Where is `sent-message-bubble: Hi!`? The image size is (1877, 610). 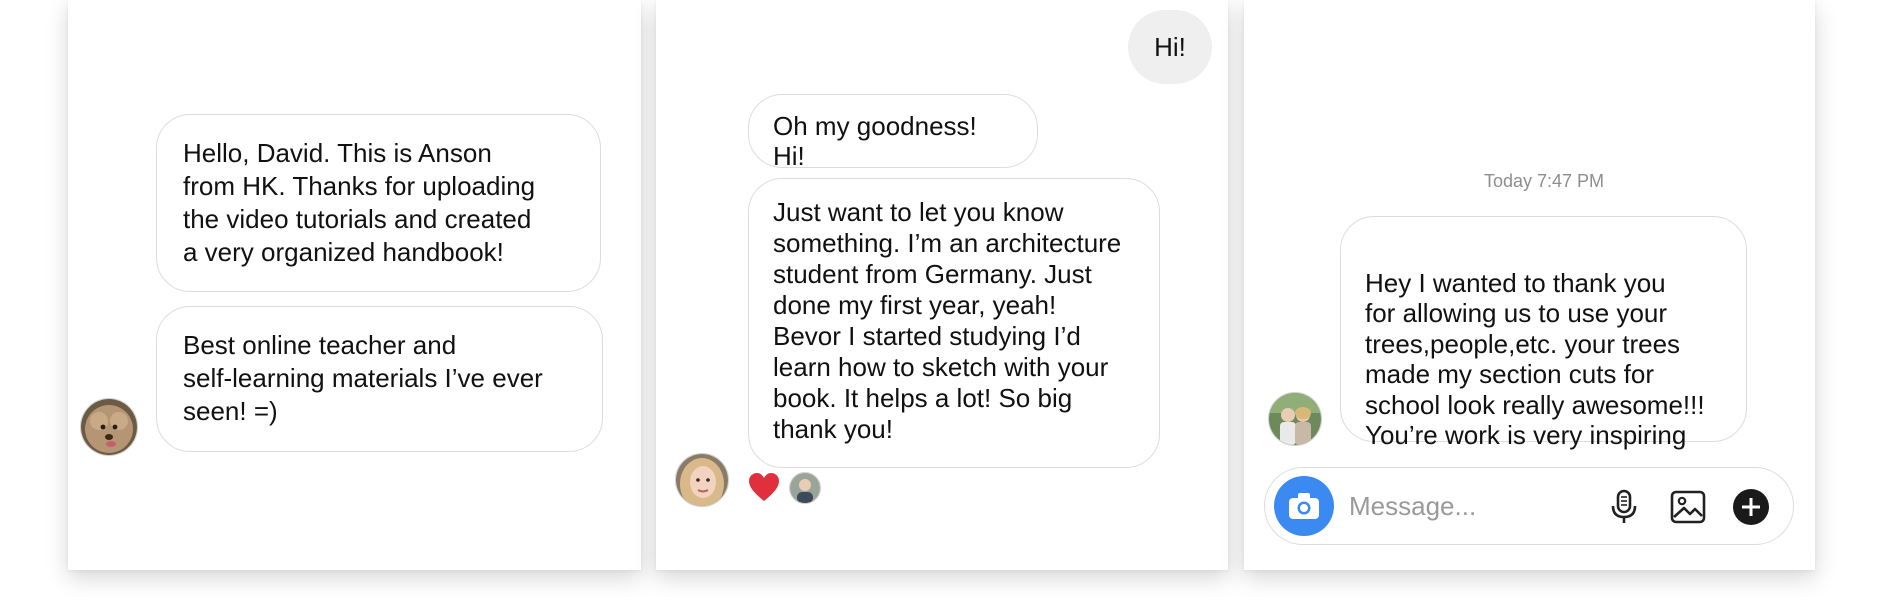 sent-message-bubble: Hi! is located at coordinates (1170, 47).